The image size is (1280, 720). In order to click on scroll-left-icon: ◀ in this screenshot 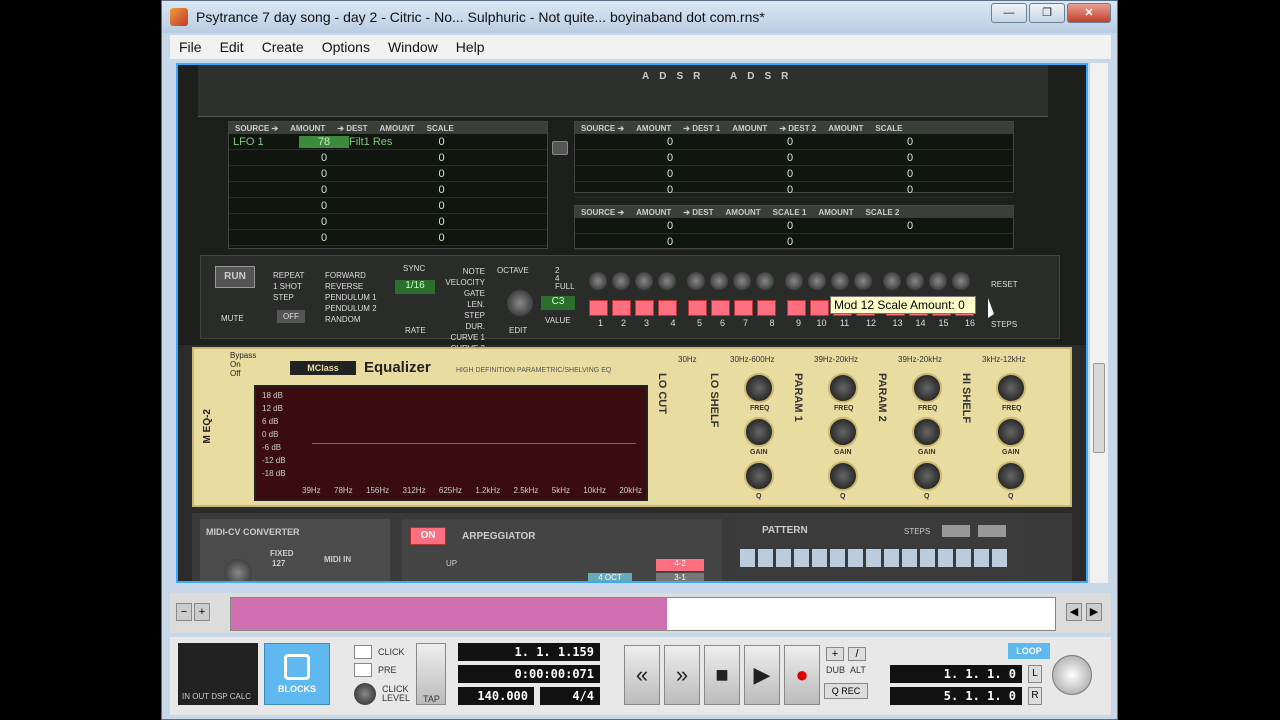, I will do `click(1074, 612)`.